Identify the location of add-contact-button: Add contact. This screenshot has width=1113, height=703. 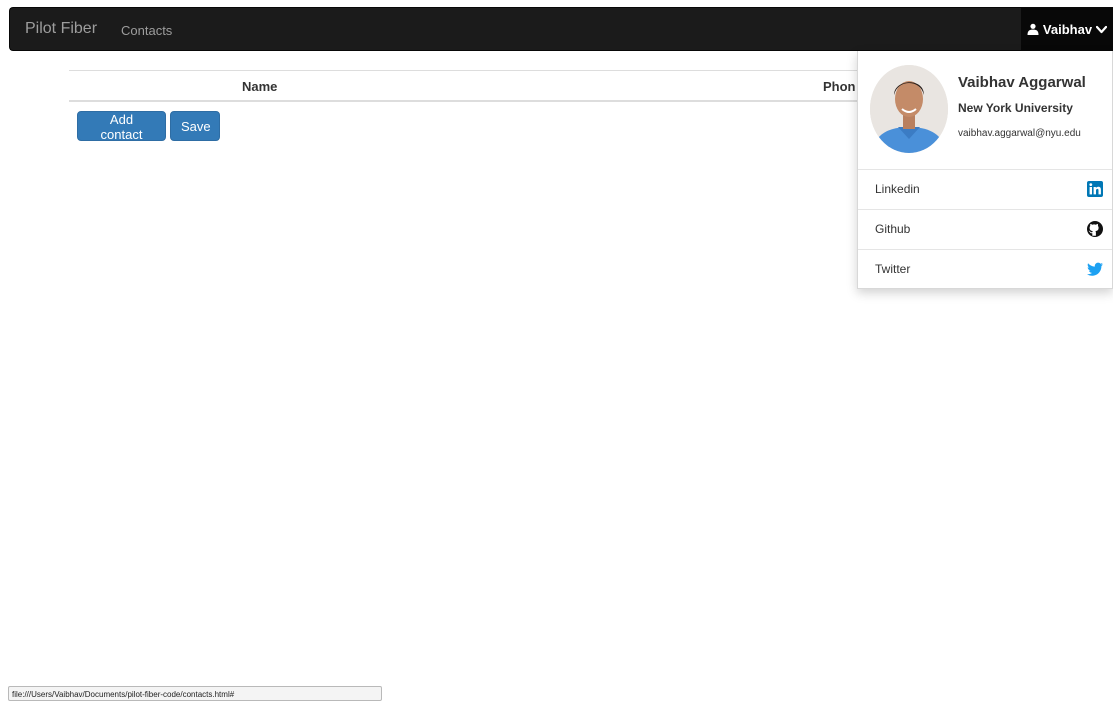
(121, 126).